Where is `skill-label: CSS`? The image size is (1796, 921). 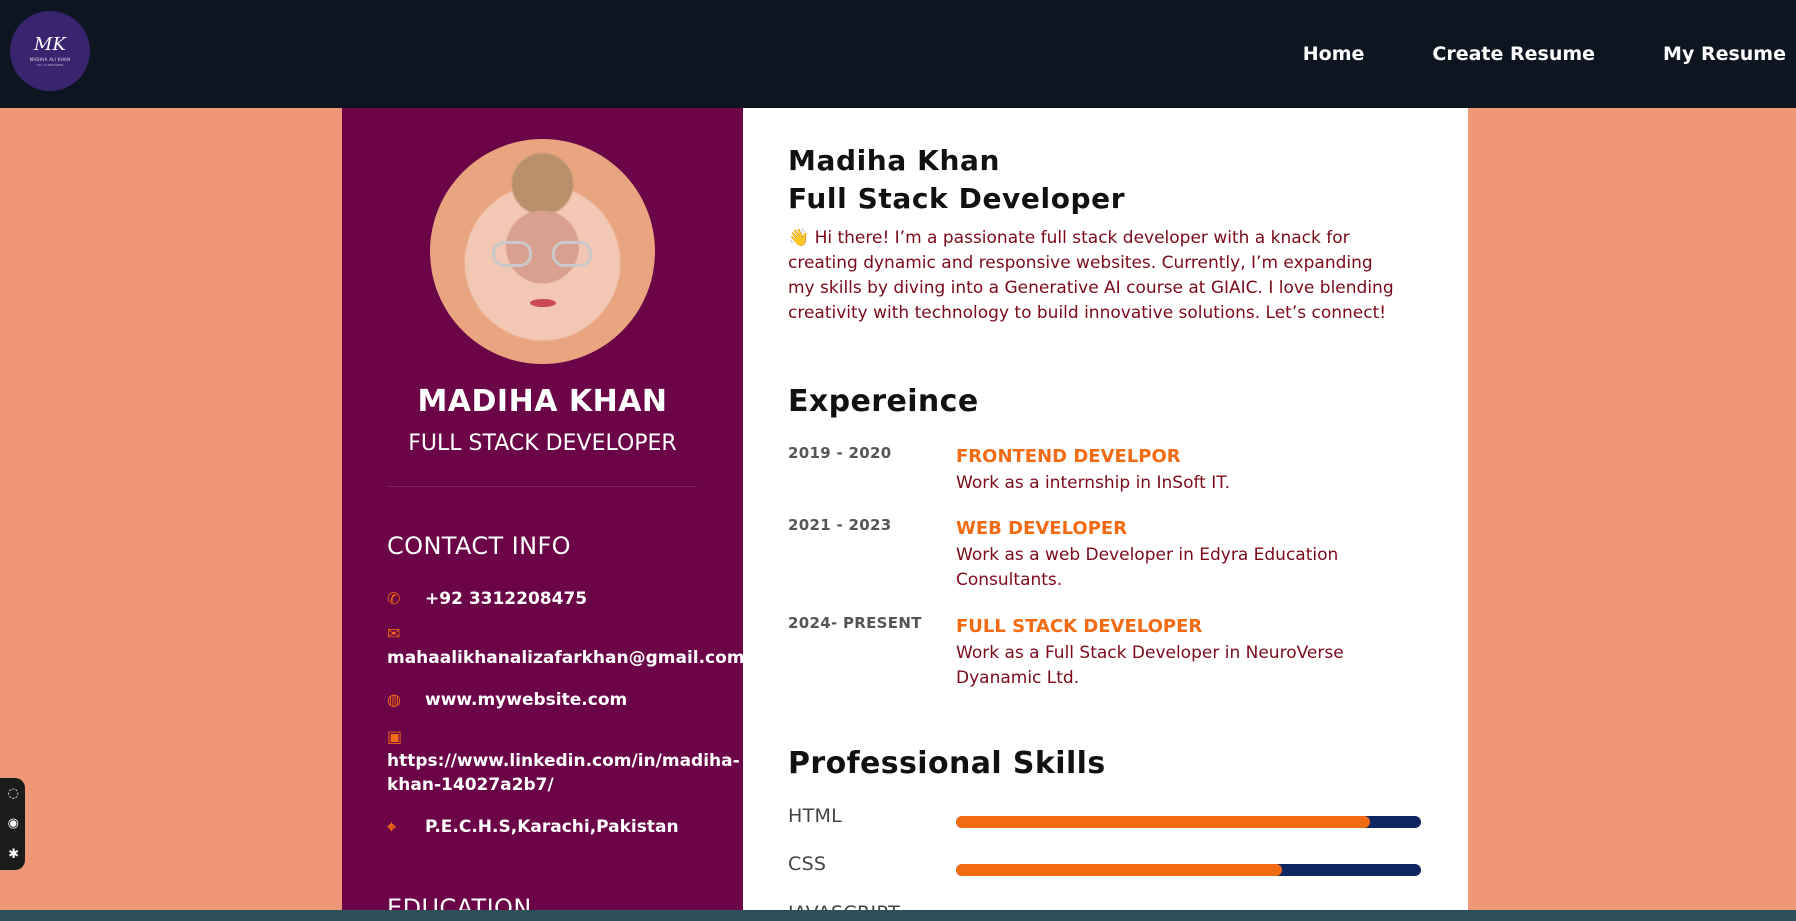 skill-label: CSS is located at coordinates (807, 864).